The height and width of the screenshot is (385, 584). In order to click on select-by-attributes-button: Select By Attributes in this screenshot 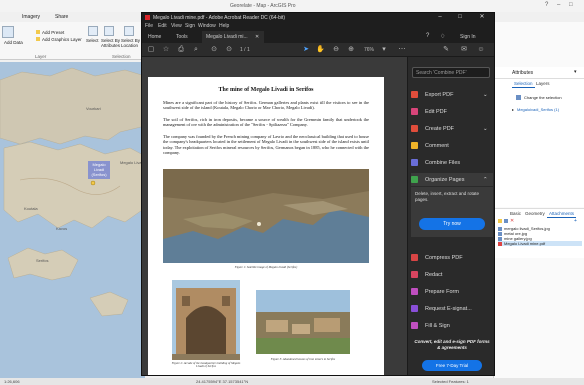, I will do `click(111, 43)`.